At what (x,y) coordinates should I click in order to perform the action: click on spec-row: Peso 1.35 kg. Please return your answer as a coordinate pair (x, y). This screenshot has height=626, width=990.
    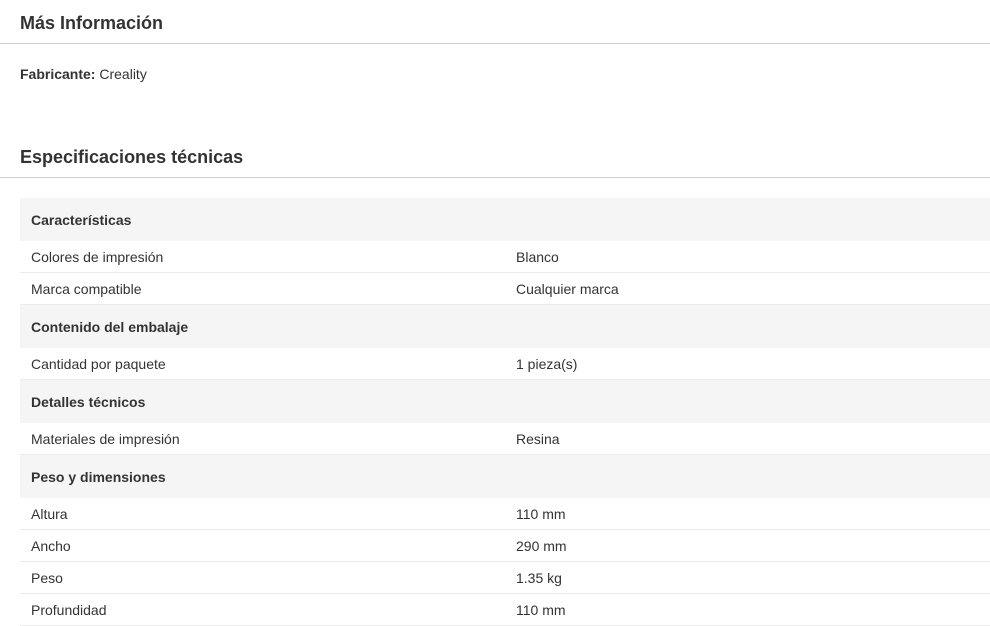
    Looking at the image, I should click on (505, 577).